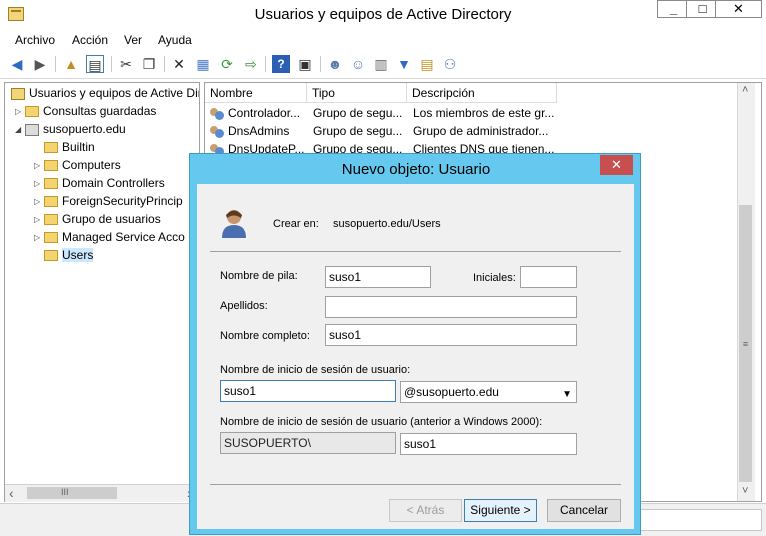 This screenshot has height=536, width=766. Describe the element at coordinates (227, 64) in the screenshot. I see `refresh-icon: ⟳` at that location.